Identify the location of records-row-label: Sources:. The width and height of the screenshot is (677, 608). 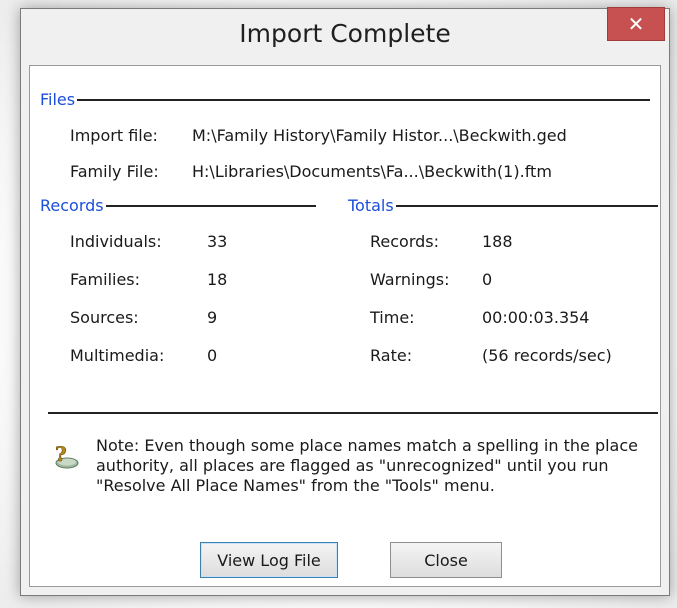
(104, 317).